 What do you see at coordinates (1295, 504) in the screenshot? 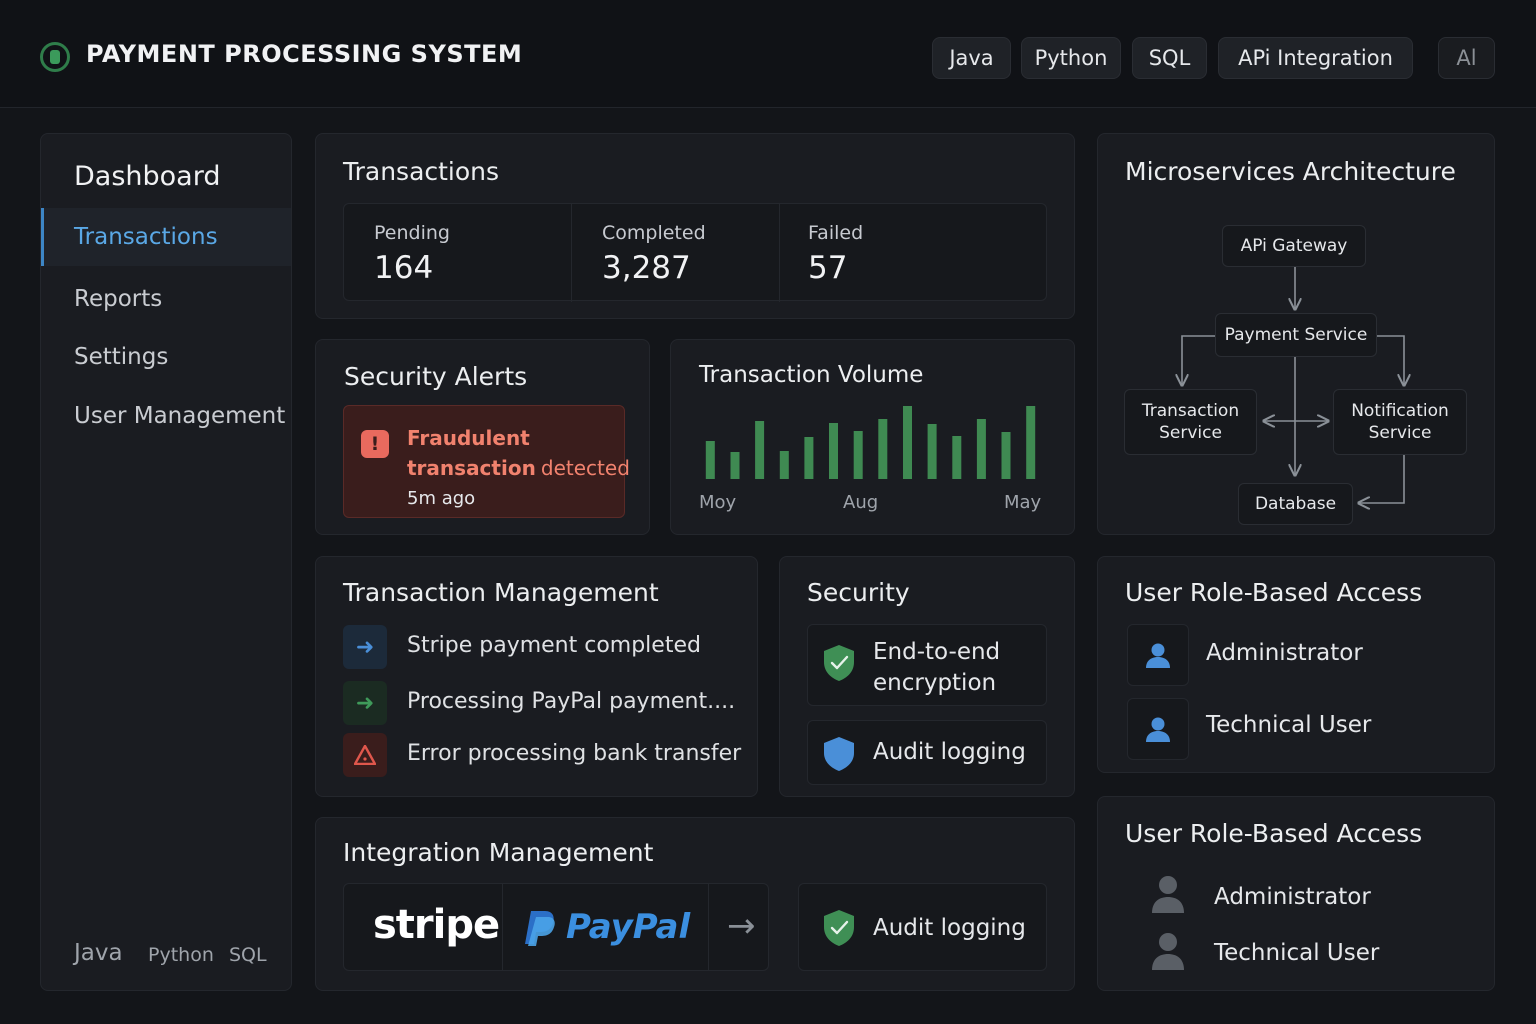
I see `node-database: Database` at bounding box center [1295, 504].